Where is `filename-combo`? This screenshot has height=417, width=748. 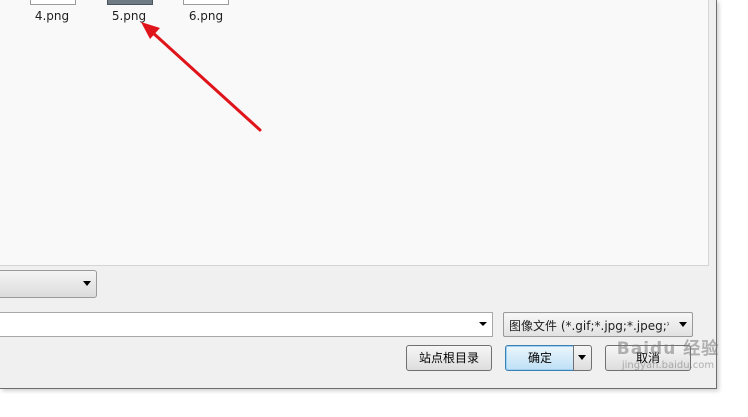
filename-combo is located at coordinates (246, 324).